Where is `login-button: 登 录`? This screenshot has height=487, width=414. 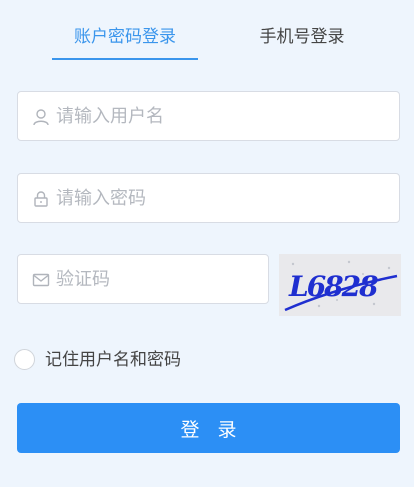
login-button: 登 录 is located at coordinates (208, 428).